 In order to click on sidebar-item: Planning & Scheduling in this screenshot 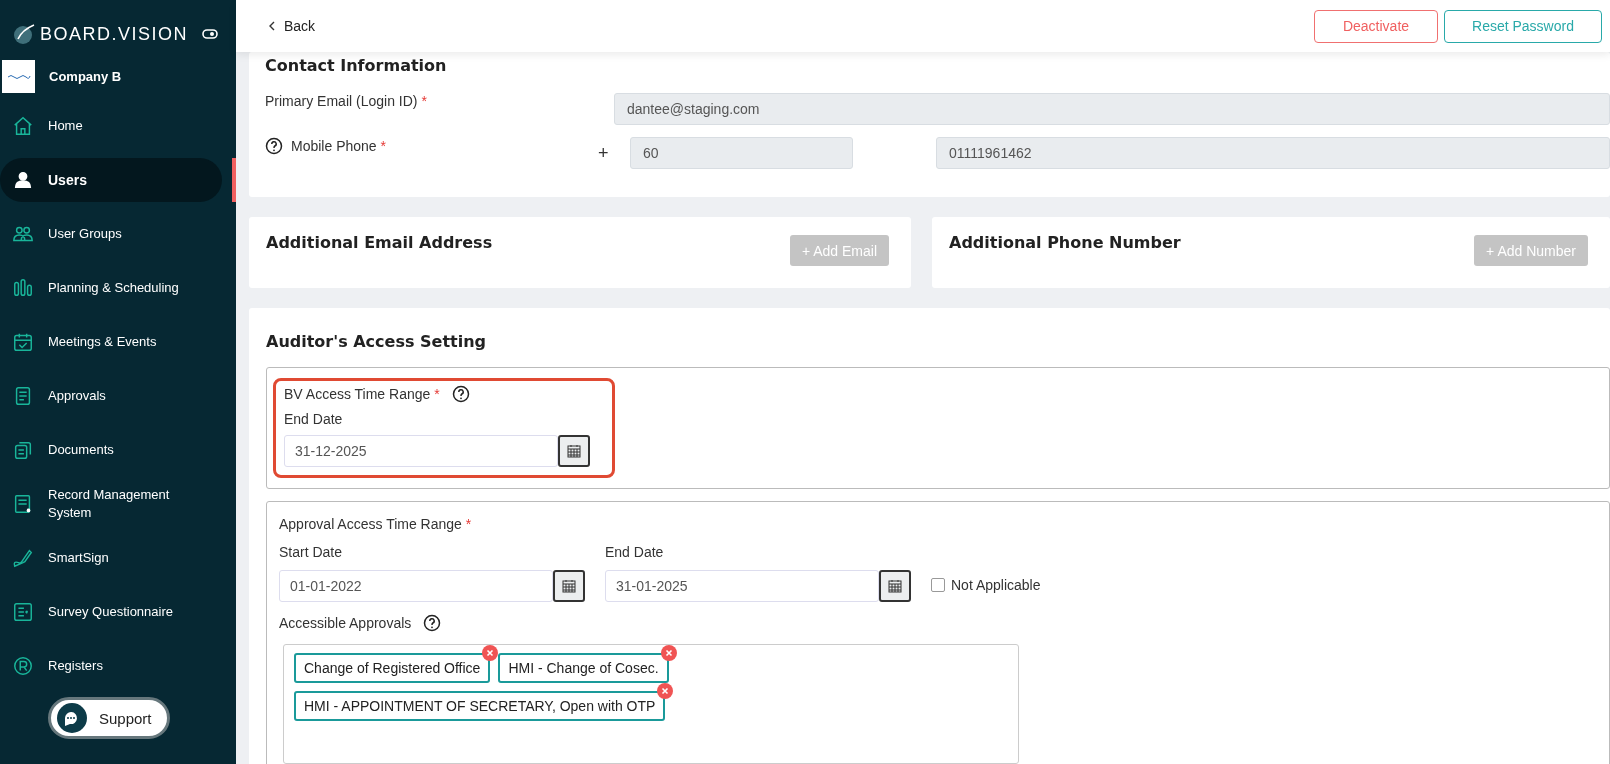, I will do `click(111, 288)`.